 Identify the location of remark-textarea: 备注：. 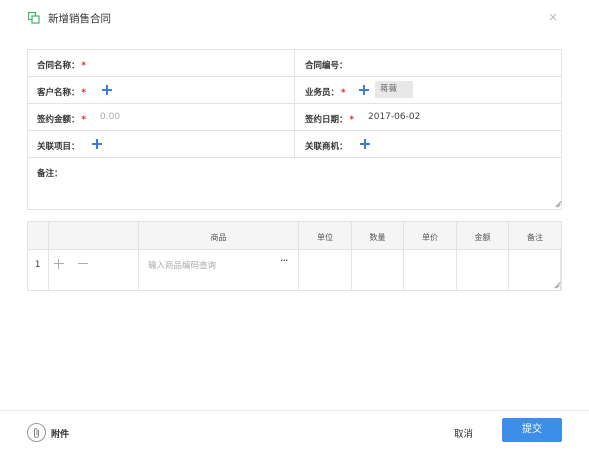
(294, 183).